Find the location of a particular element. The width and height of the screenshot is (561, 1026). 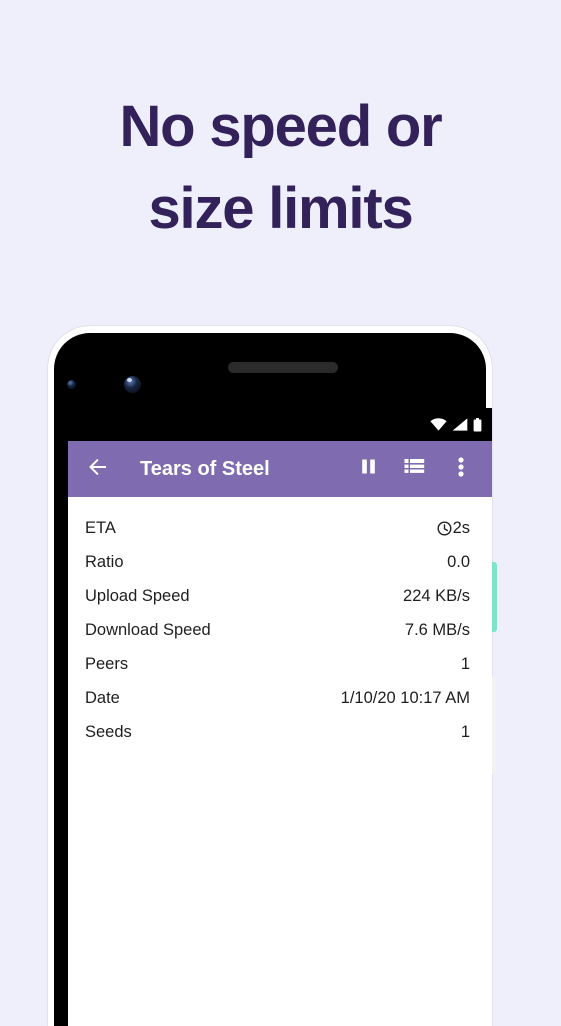

list-icon is located at coordinates (414, 469).